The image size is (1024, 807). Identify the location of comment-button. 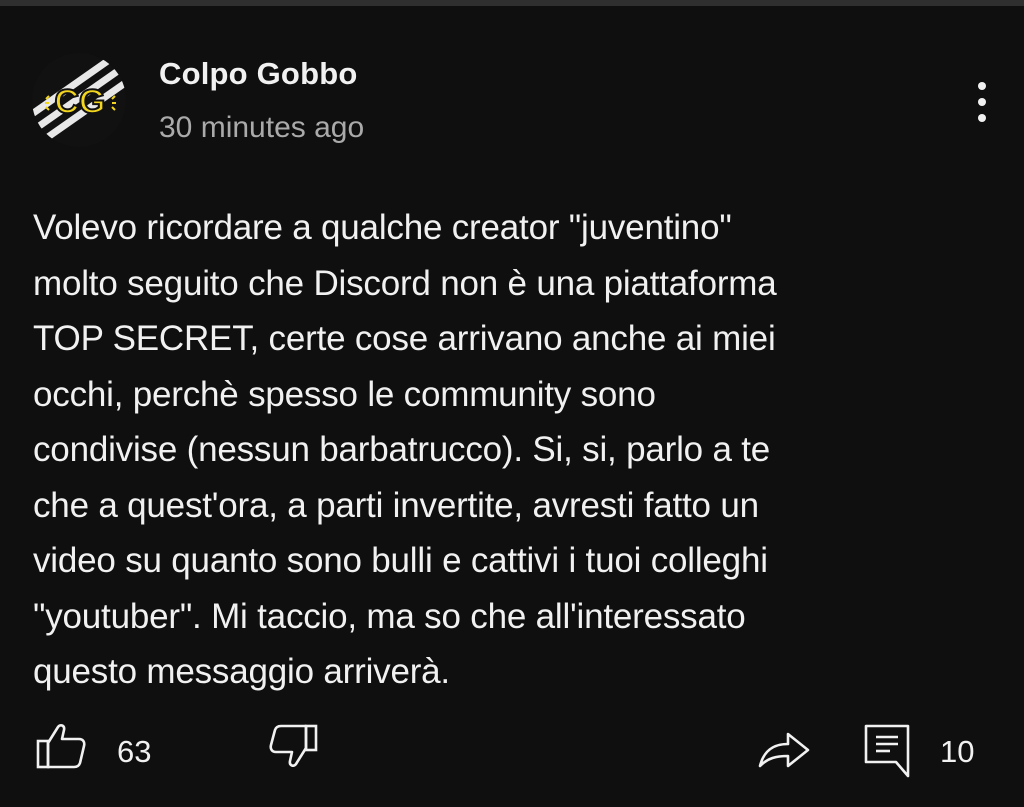
(888, 751).